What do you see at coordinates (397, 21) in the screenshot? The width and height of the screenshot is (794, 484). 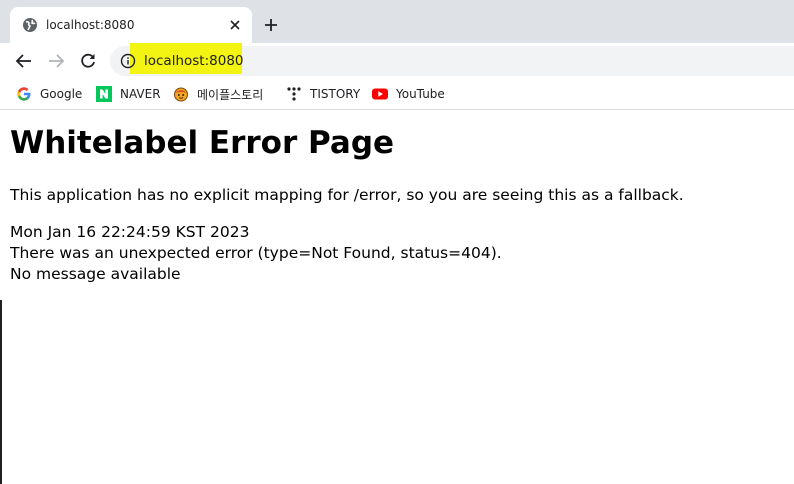 I see `tab-strip: localhost:8080` at bounding box center [397, 21].